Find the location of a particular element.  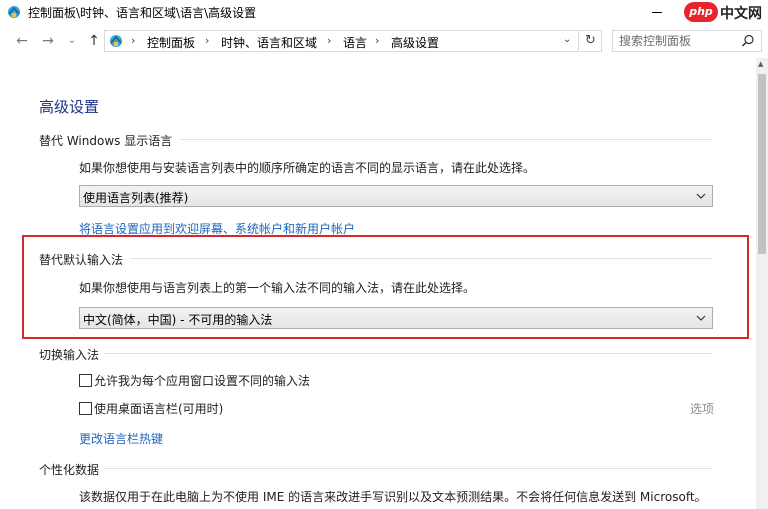

change-hotkeys-link: 更改语言栏热键 is located at coordinates (121, 438).